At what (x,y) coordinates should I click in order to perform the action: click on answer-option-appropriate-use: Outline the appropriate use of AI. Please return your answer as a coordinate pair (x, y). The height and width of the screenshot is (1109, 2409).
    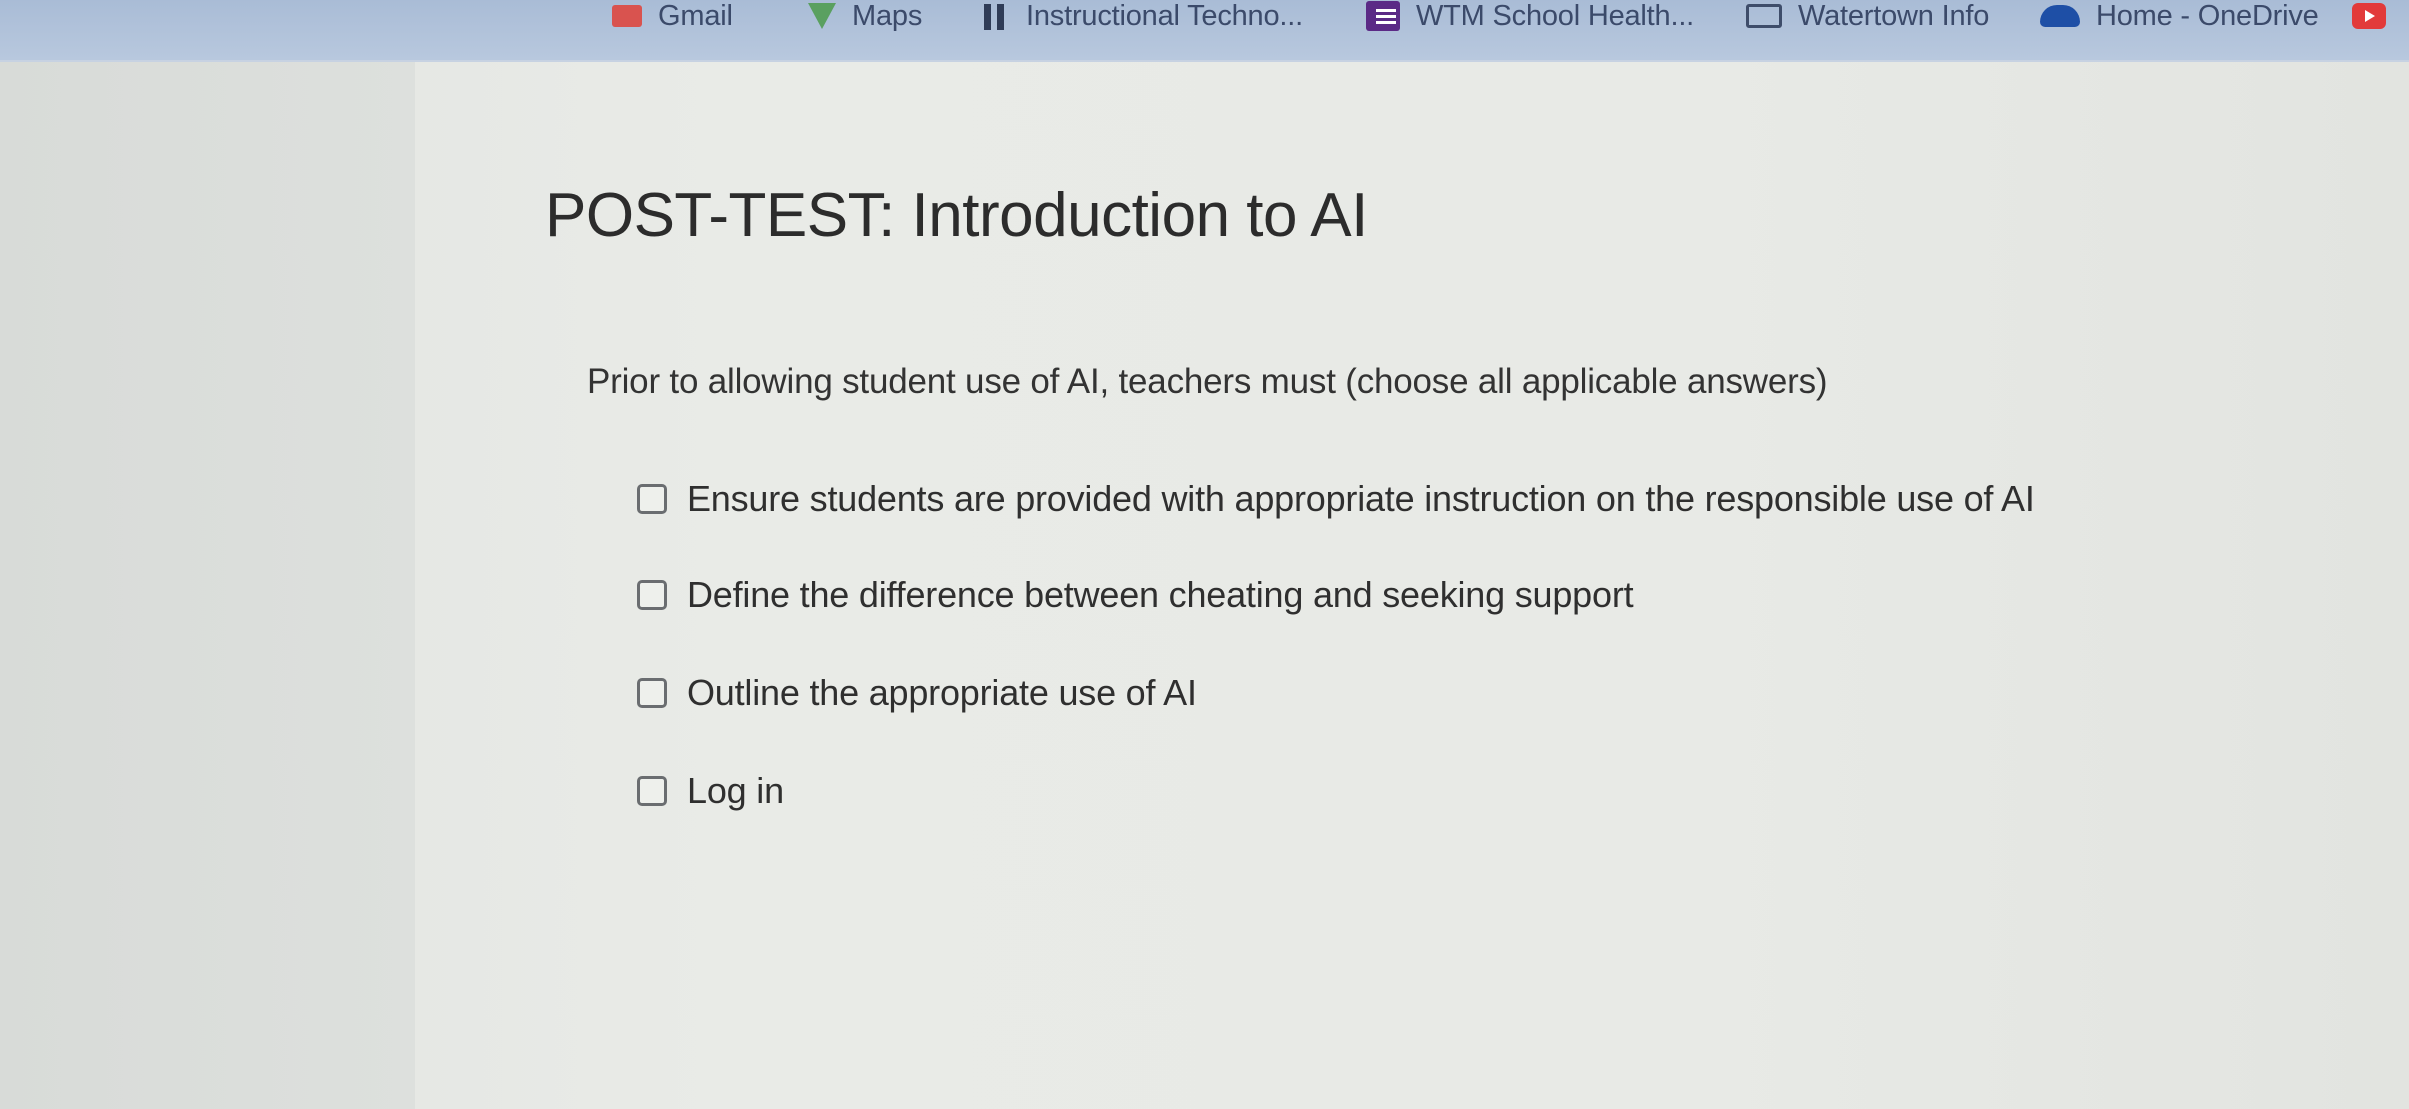
    Looking at the image, I should click on (917, 693).